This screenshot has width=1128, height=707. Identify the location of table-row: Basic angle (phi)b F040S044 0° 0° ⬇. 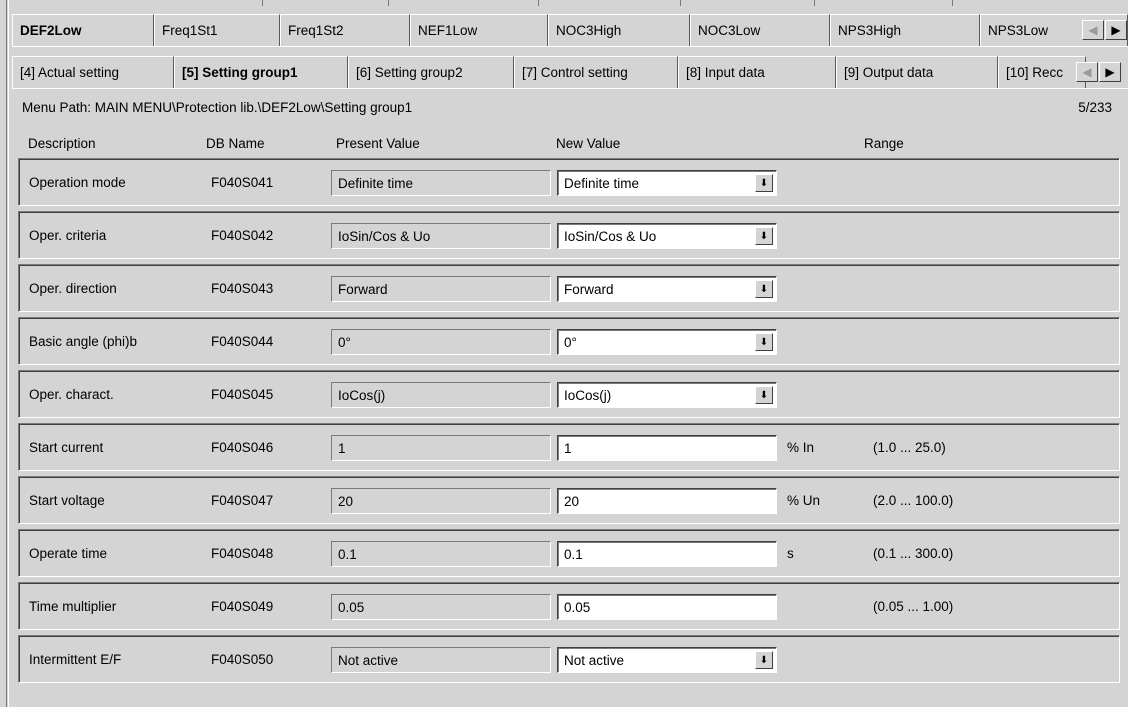
(569, 341).